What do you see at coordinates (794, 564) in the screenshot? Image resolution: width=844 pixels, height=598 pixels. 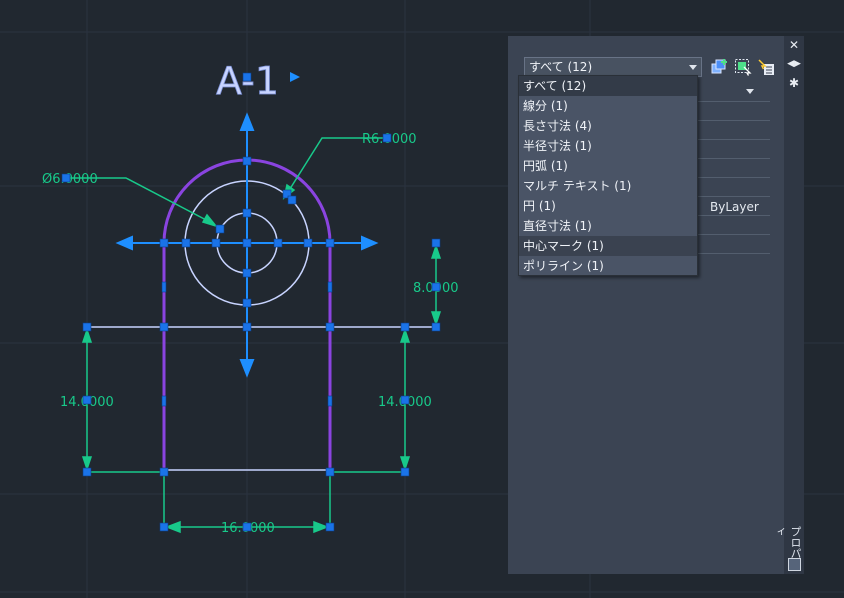 I see `palette-menu-icon` at bounding box center [794, 564].